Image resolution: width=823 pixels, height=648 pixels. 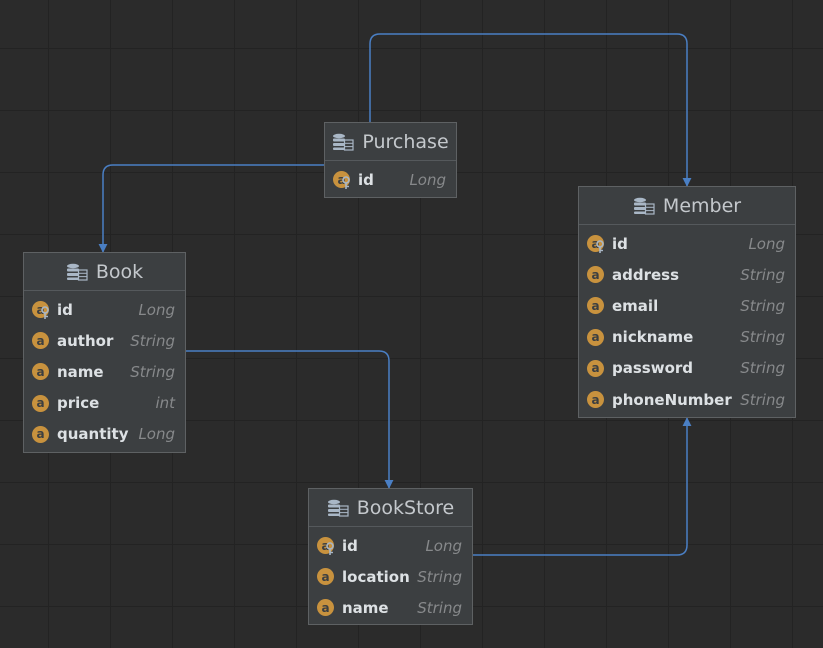 I want to click on field-list: a id Long a location String a name String, so click(x=390, y=575).